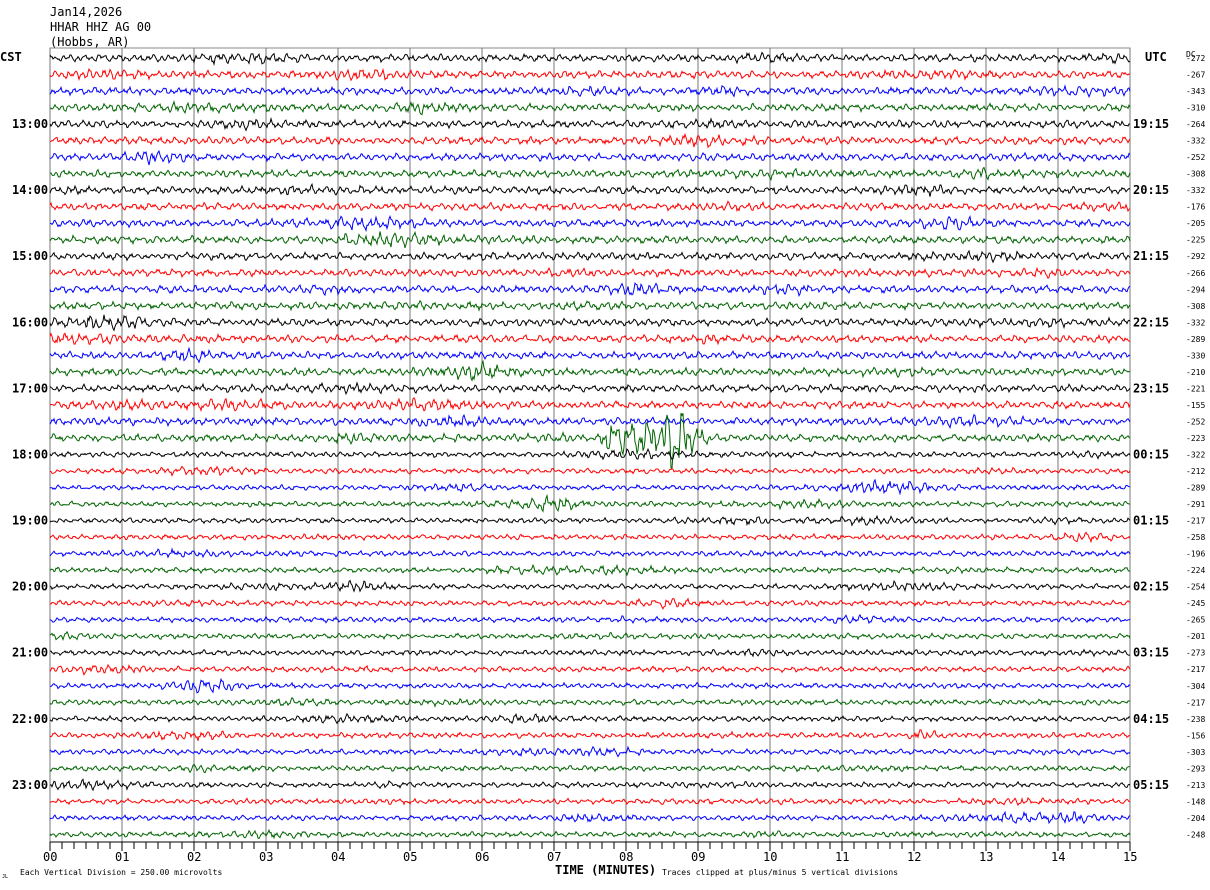  I want to click on dc-offset-label: -310, so click(1195, 108).